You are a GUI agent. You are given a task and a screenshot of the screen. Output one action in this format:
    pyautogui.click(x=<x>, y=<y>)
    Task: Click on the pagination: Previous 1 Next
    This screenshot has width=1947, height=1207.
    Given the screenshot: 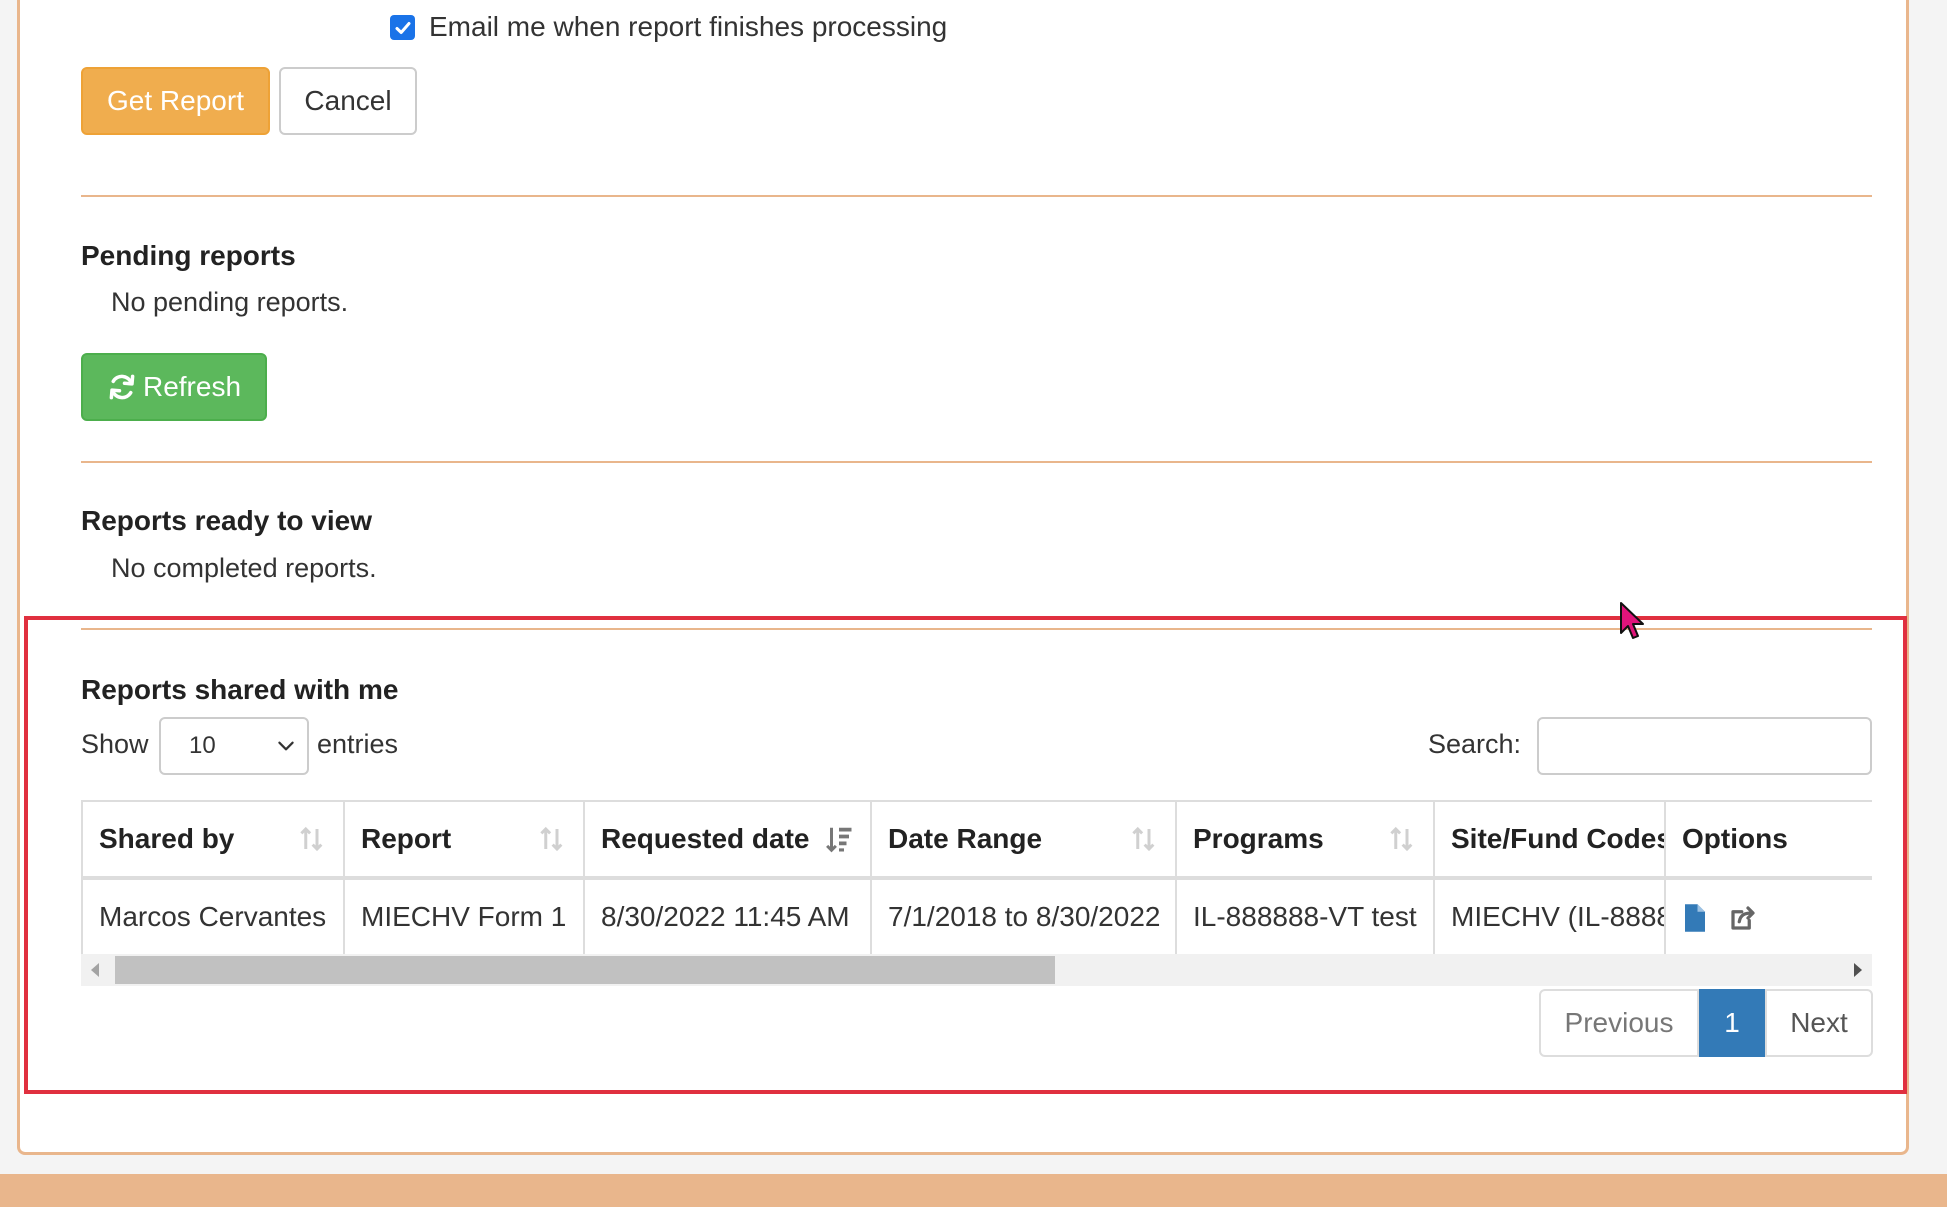 What is the action you would take?
    pyautogui.click(x=1706, y=1023)
    